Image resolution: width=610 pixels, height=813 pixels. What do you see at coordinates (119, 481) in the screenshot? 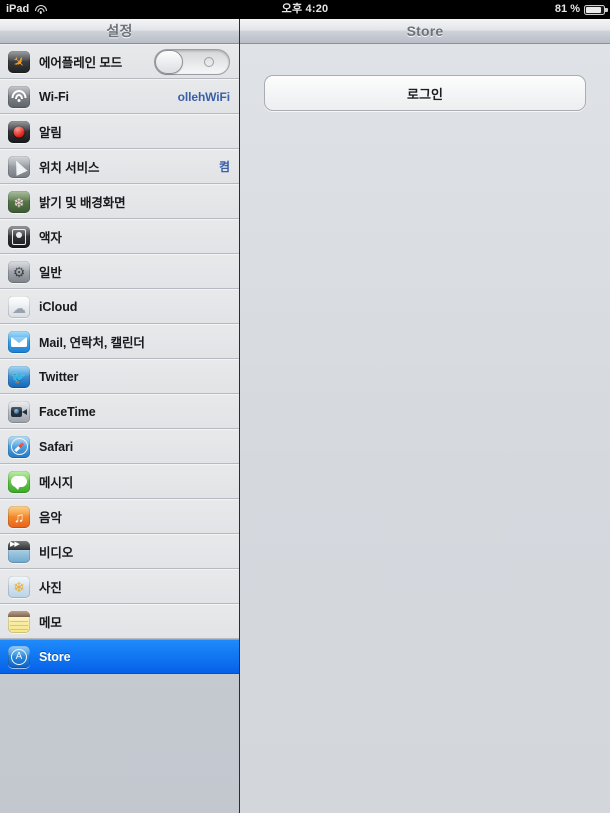
I see `sidebar-item-messages: 메시지` at bounding box center [119, 481].